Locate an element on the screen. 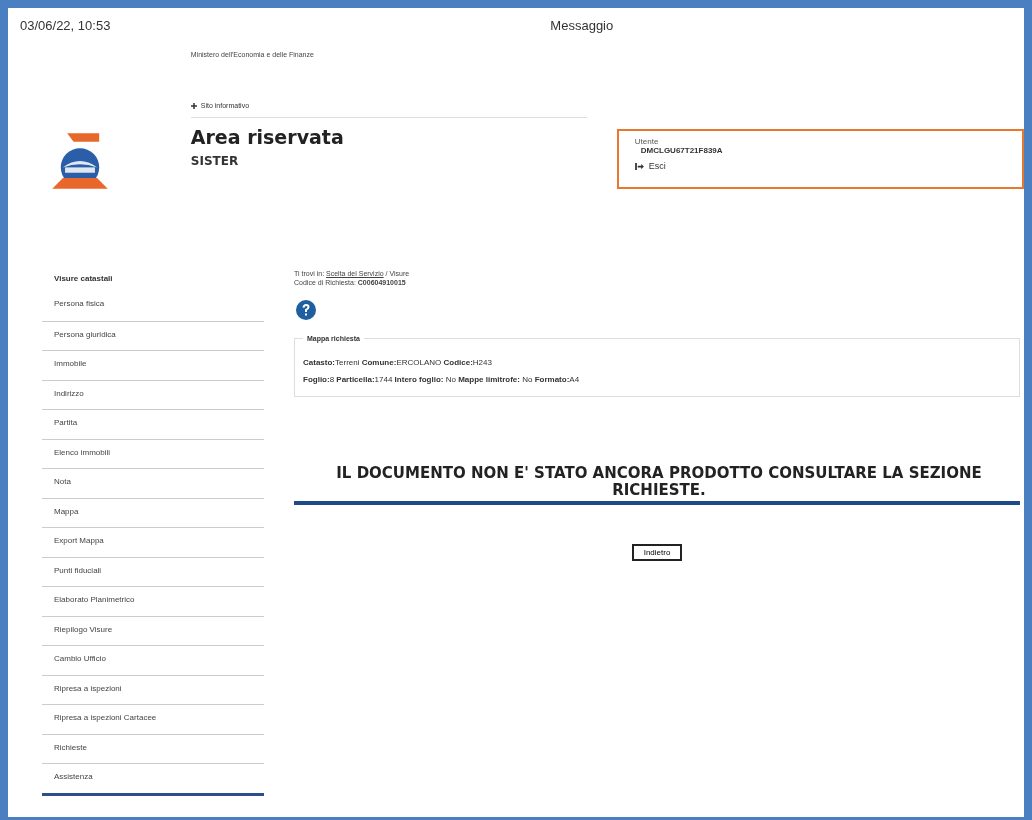 The image size is (1032, 820). sidebar-item: Elenco immobili is located at coordinates (153, 453).